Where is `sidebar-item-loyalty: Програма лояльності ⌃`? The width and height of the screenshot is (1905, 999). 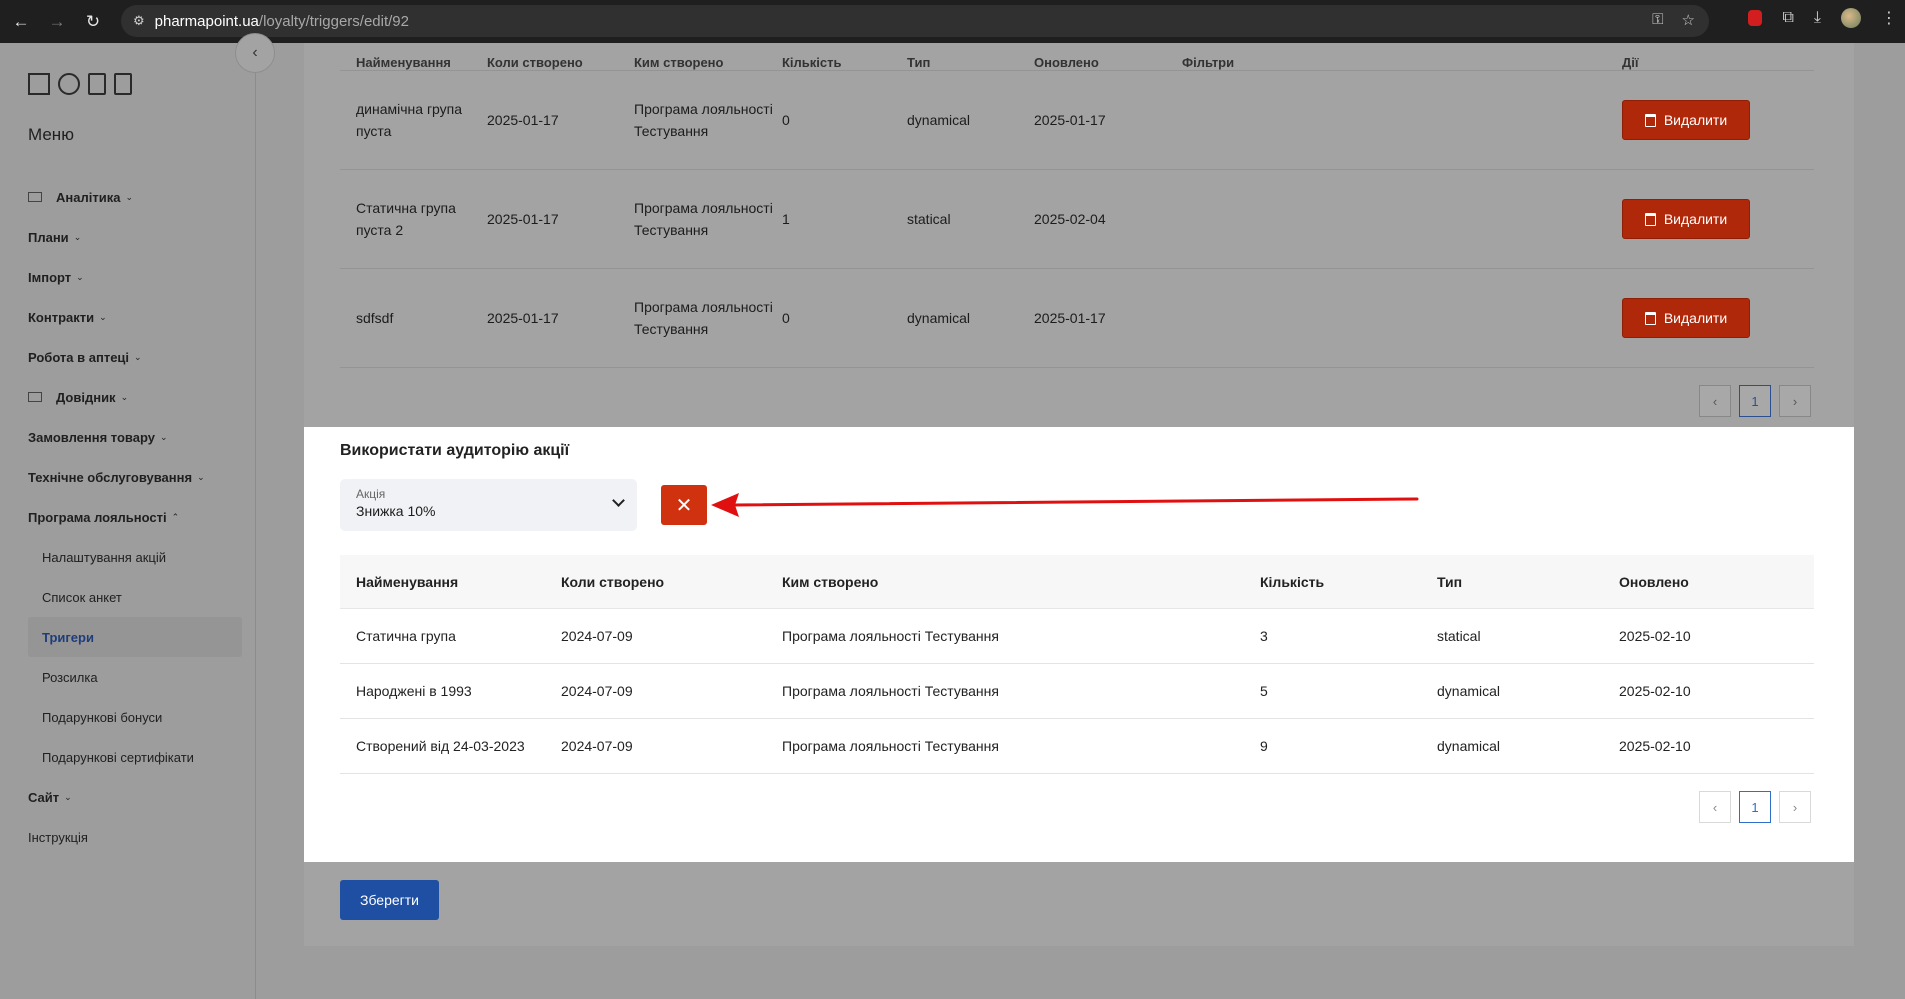
sidebar-item-loyalty: Програма лояльності ⌃ is located at coordinates (135, 517).